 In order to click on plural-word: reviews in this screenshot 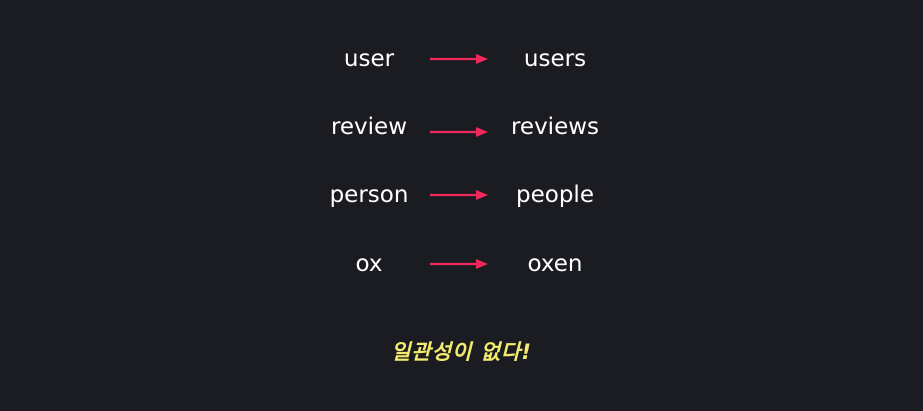, I will do `click(555, 127)`.